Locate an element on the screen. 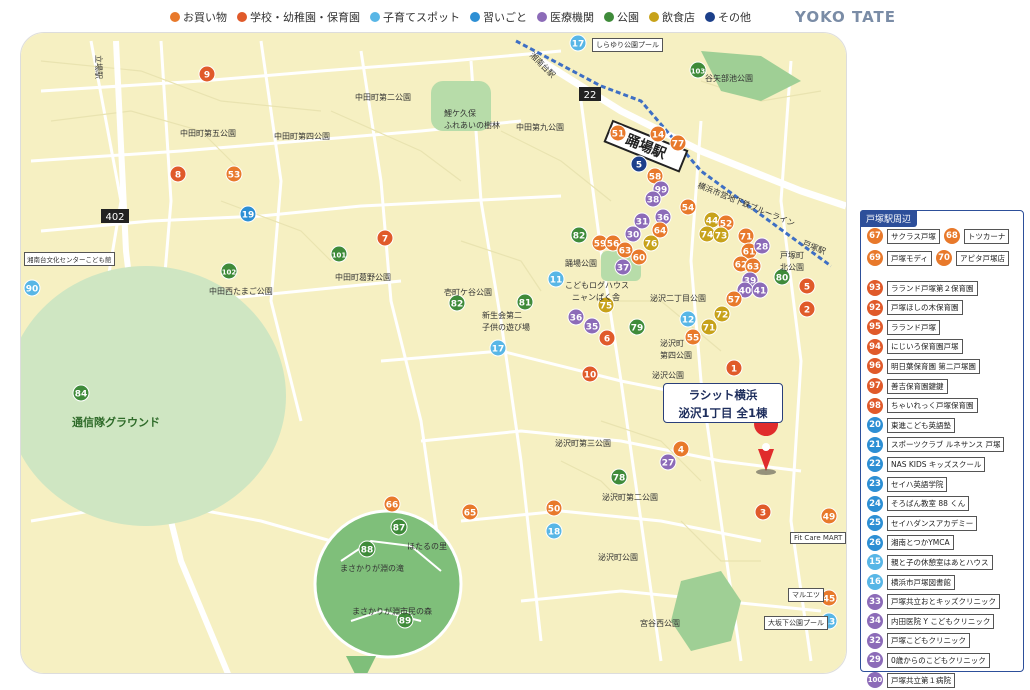 Image resolution: width=1030 pixels, height=690 pixels. list-item: 23 セイハ英語学院 is located at coordinates (907, 484).